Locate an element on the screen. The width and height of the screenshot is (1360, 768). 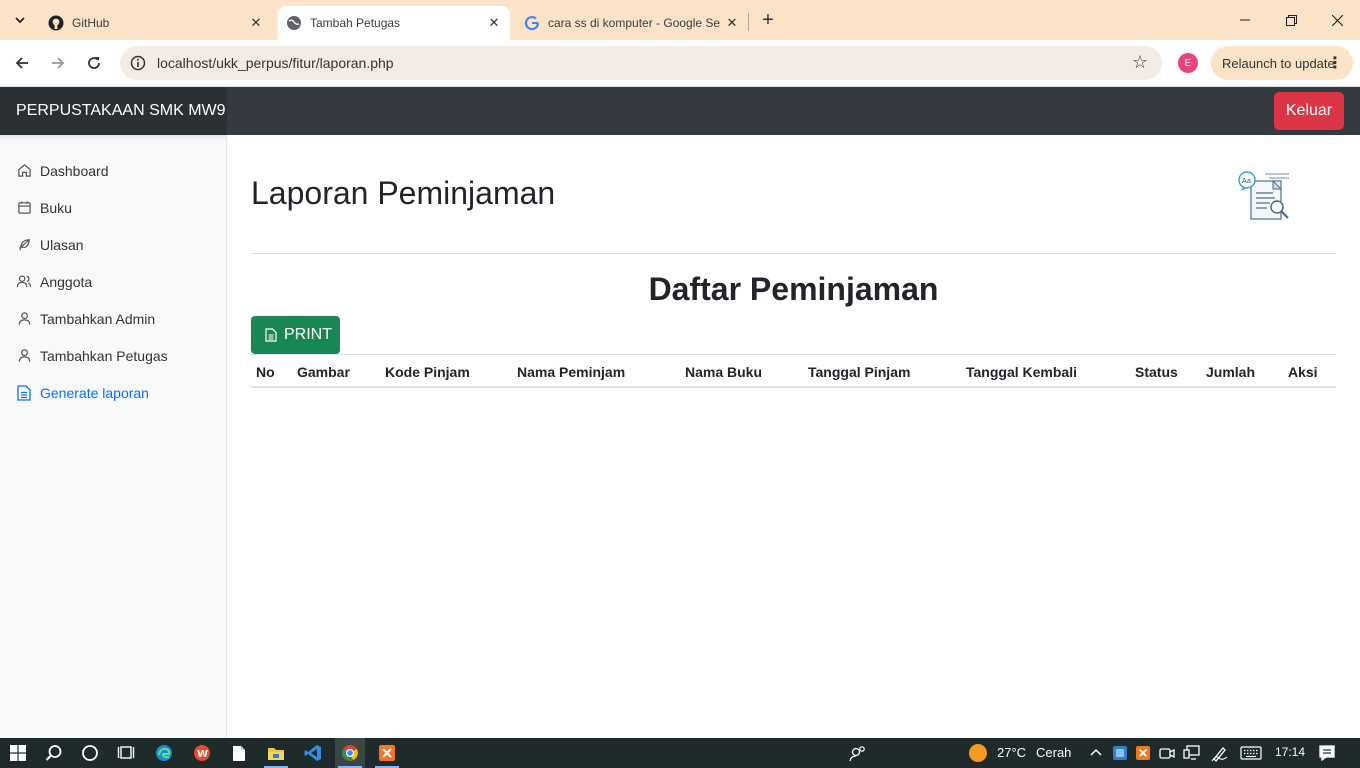
tray-xampp-icon is located at coordinates (1143, 753).